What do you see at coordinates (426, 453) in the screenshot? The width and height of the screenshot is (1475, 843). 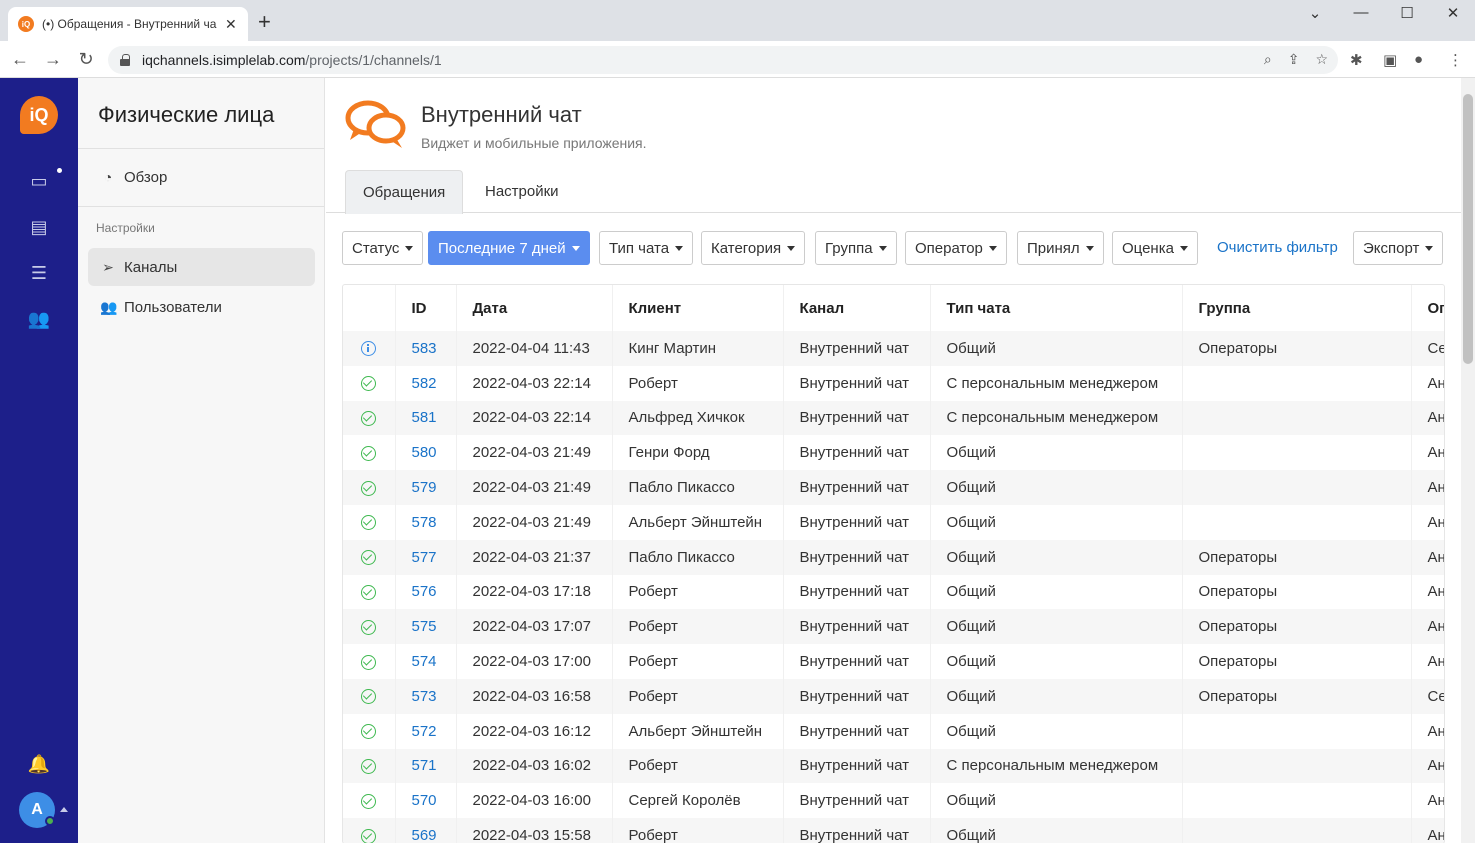 I see `id-link: 580` at bounding box center [426, 453].